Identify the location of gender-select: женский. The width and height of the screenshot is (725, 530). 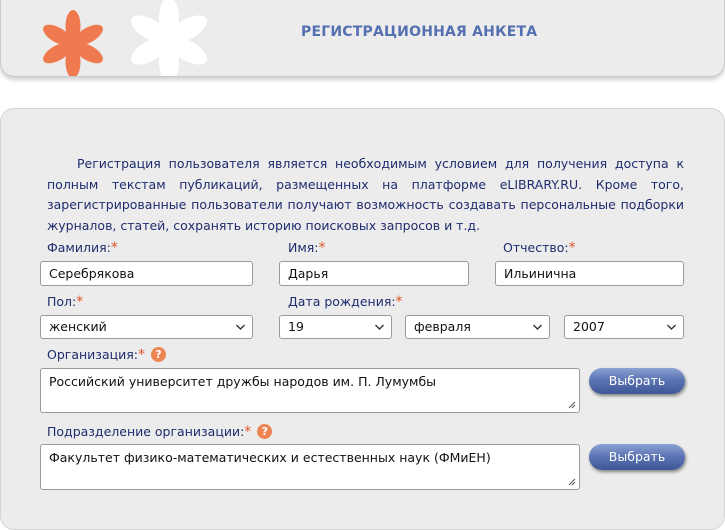
(146, 327).